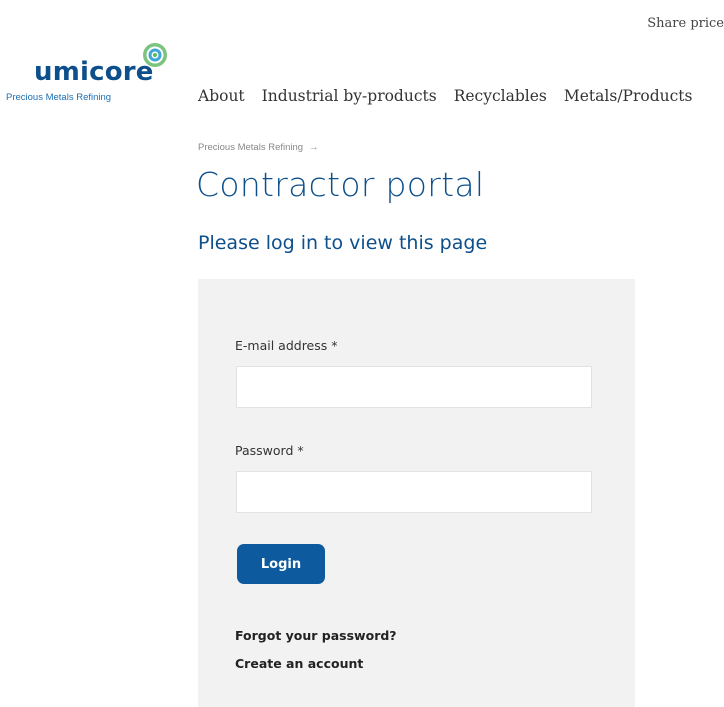 This screenshot has width=724, height=707. I want to click on nav-item-industrial-by-products: Industrial by-products, so click(349, 96).